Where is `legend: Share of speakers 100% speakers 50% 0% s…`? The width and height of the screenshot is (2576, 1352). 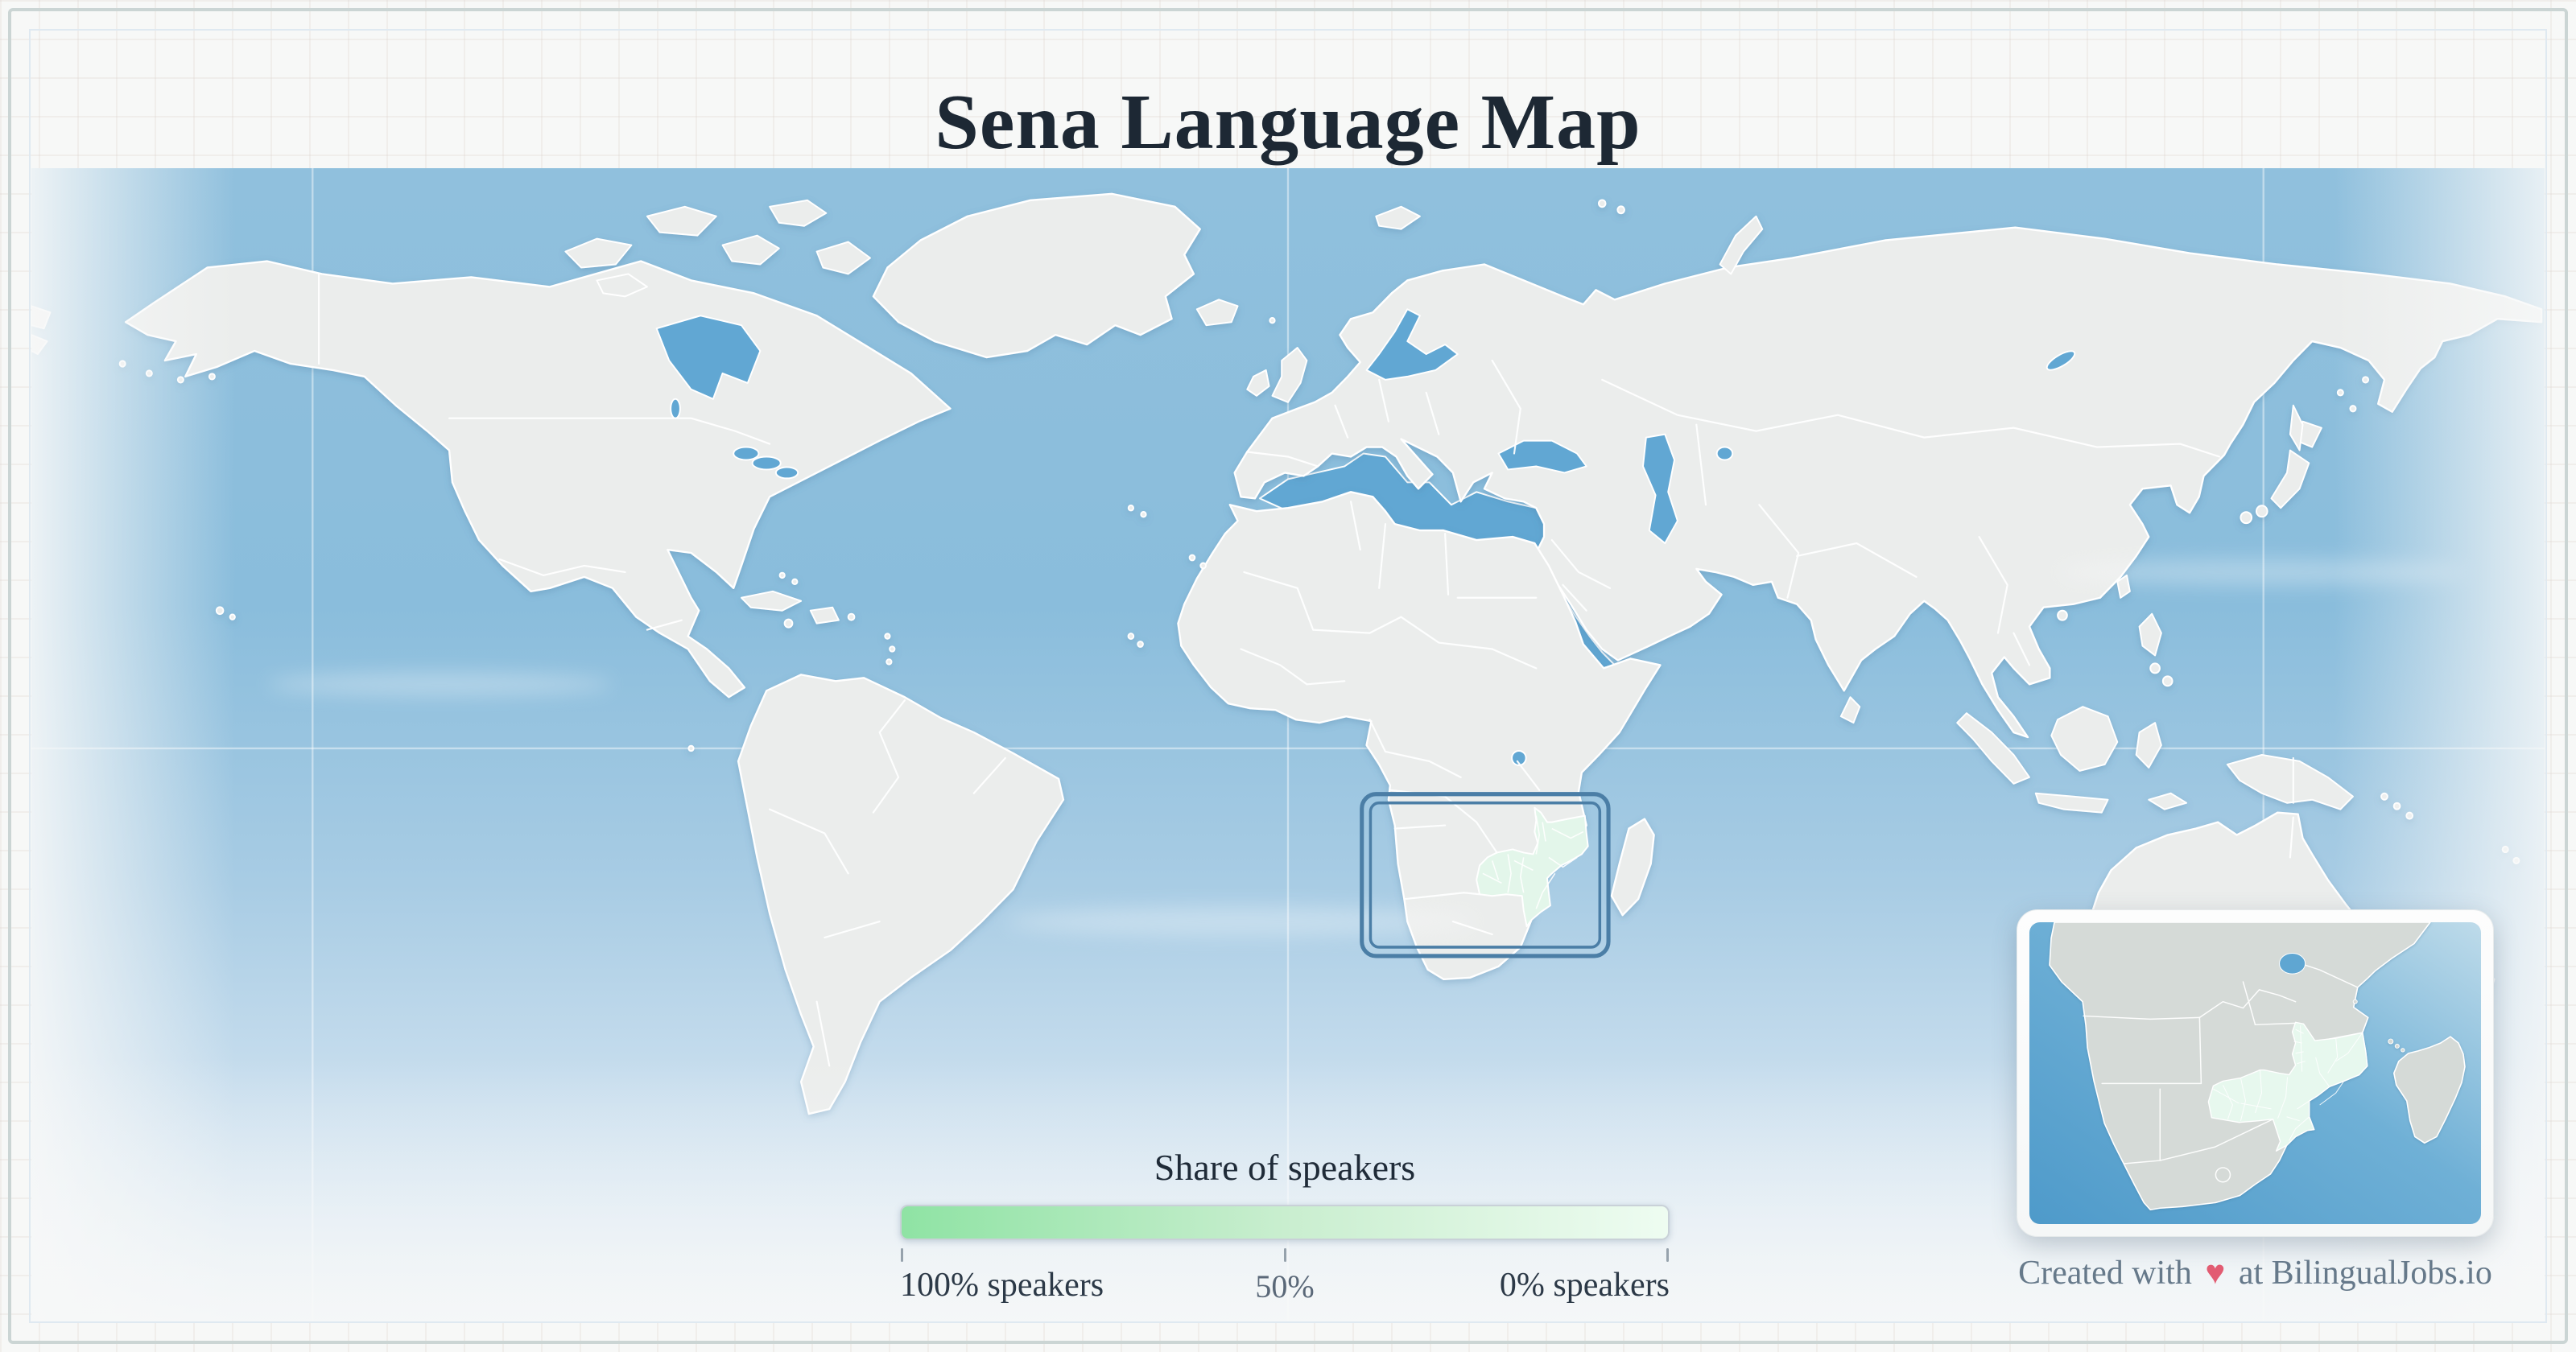 legend: Share of speakers 100% speakers 50% 0% s… is located at coordinates (1285, 1227).